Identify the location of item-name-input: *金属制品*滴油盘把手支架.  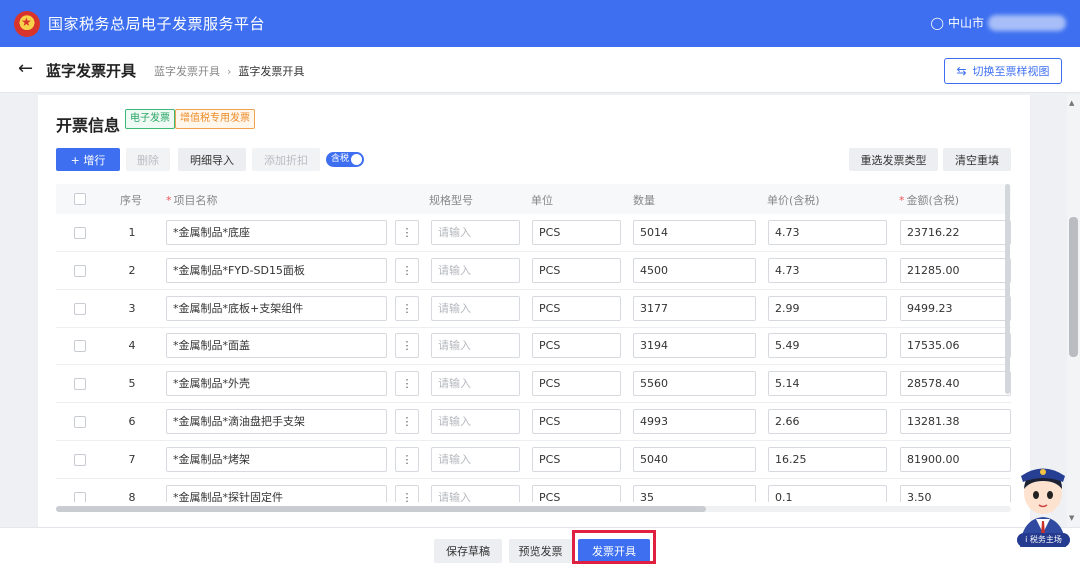
(276, 421).